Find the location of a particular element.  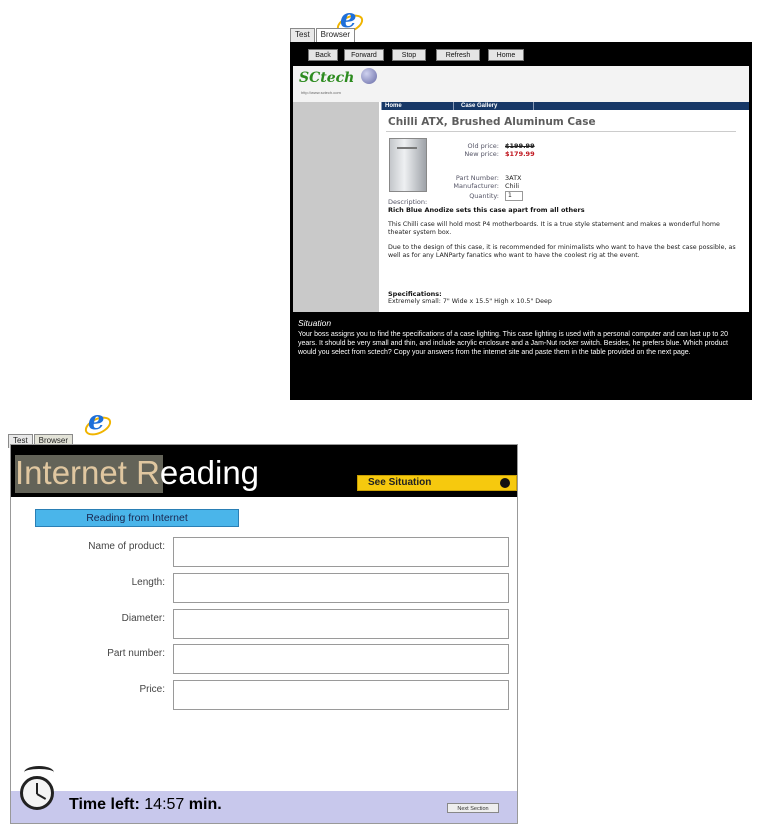

divider is located at coordinates (561, 131).